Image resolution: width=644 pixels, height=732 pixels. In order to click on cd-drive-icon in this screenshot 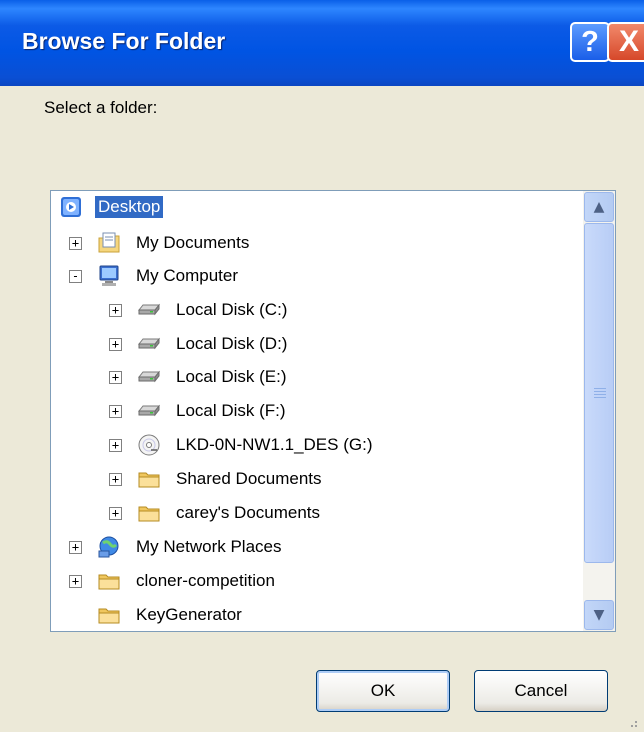, I will do `click(149, 445)`.